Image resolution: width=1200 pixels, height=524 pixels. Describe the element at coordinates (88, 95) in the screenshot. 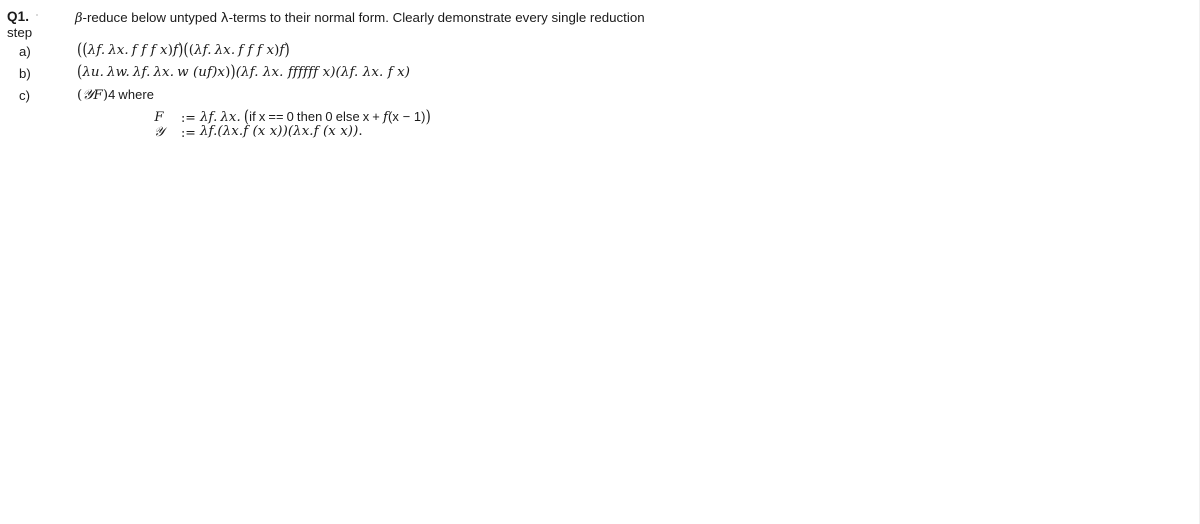

I see `expr-c-y-combinator: 𝒴` at that location.